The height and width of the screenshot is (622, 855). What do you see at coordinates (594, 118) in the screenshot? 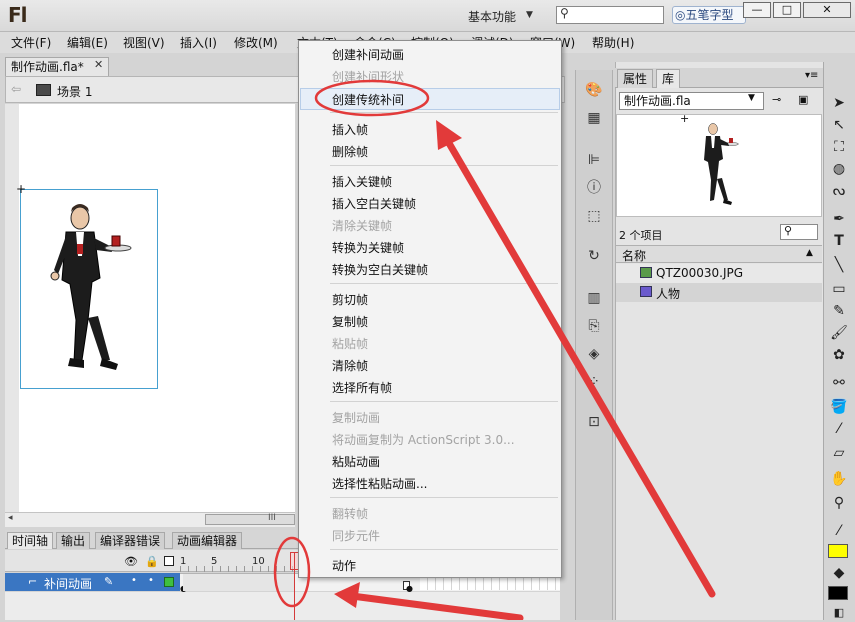
I see `swatches-icon: ▦` at bounding box center [594, 118].